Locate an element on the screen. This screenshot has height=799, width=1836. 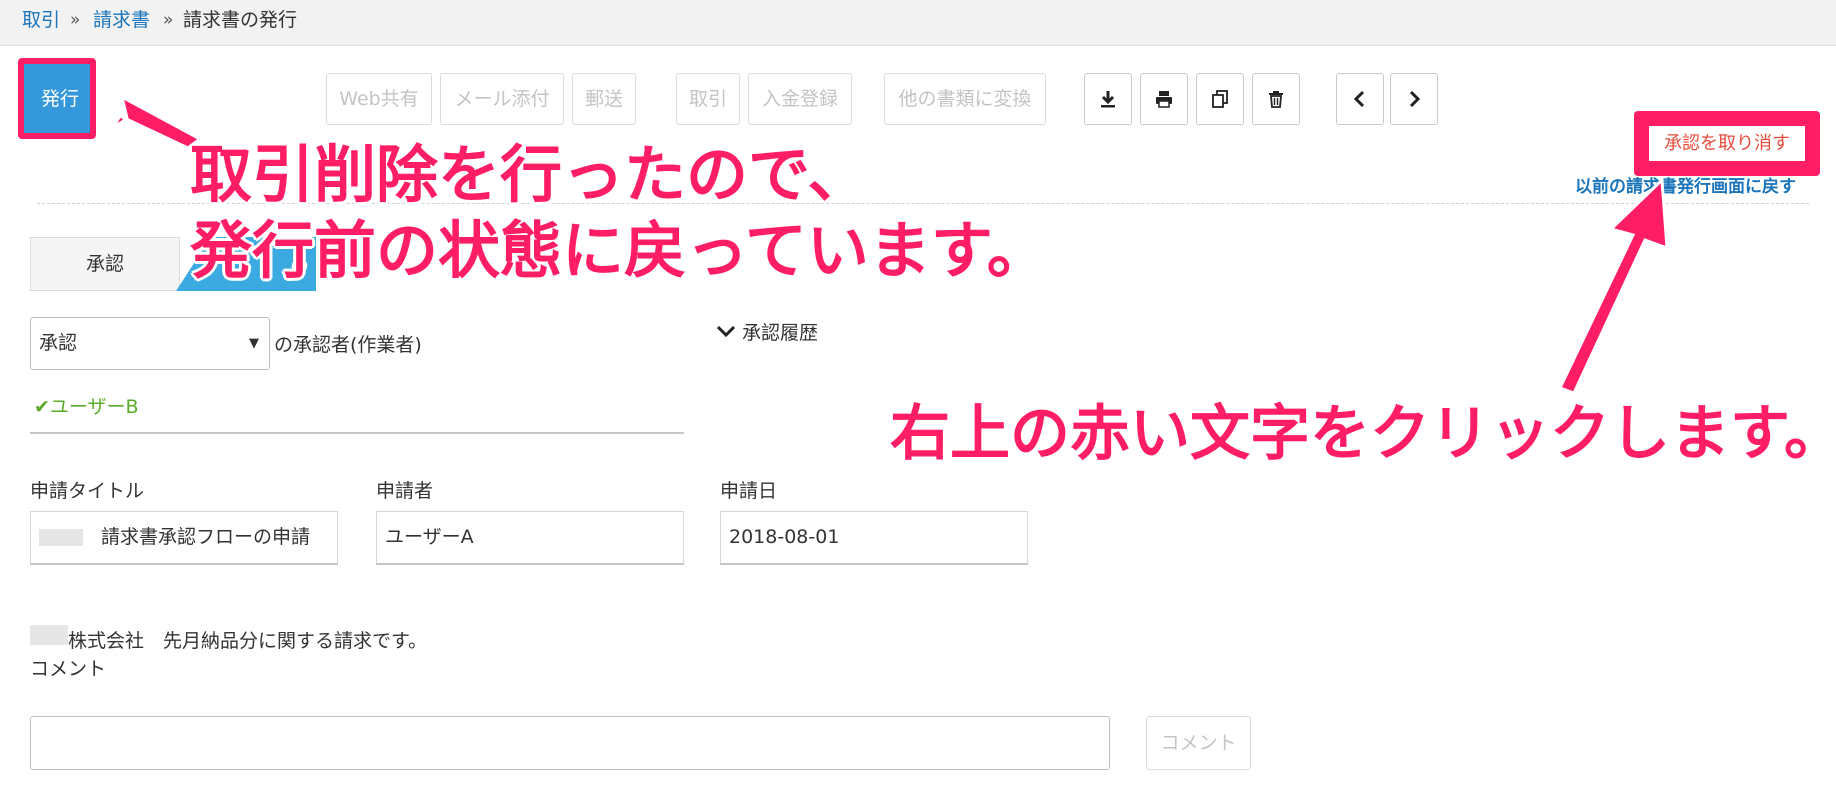
annotation-note-1-line-2: 発行前の状態に戻っています。 is located at coordinates (619, 250).